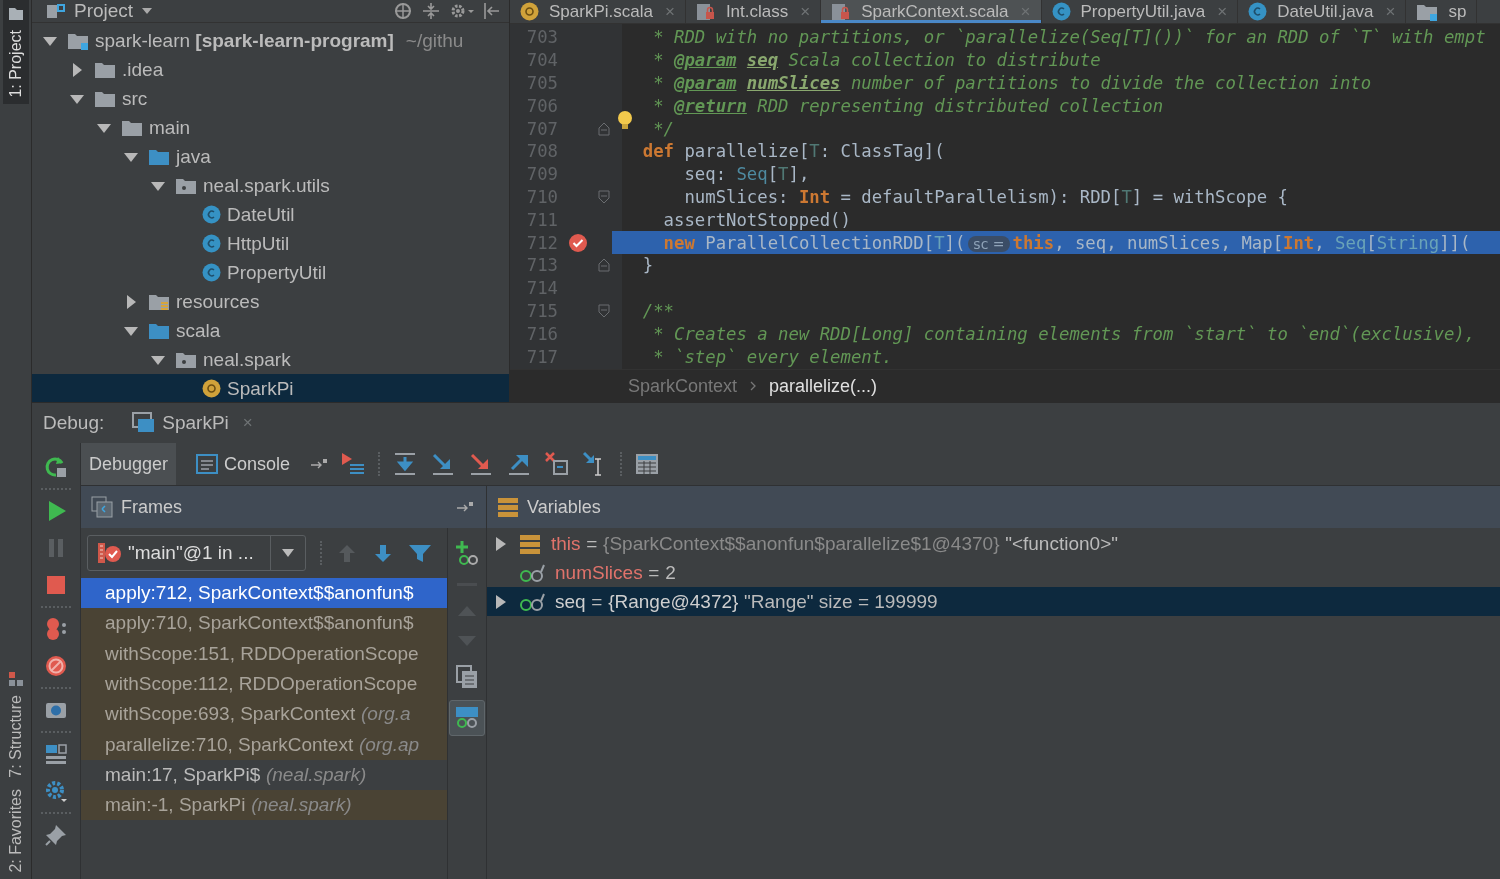 This screenshot has height=879, width=1500. What do you see at coordinates (746, 174) in the screenshot?
I see `code-text: seq: Seq[T],` at bounding box center [746, 174].